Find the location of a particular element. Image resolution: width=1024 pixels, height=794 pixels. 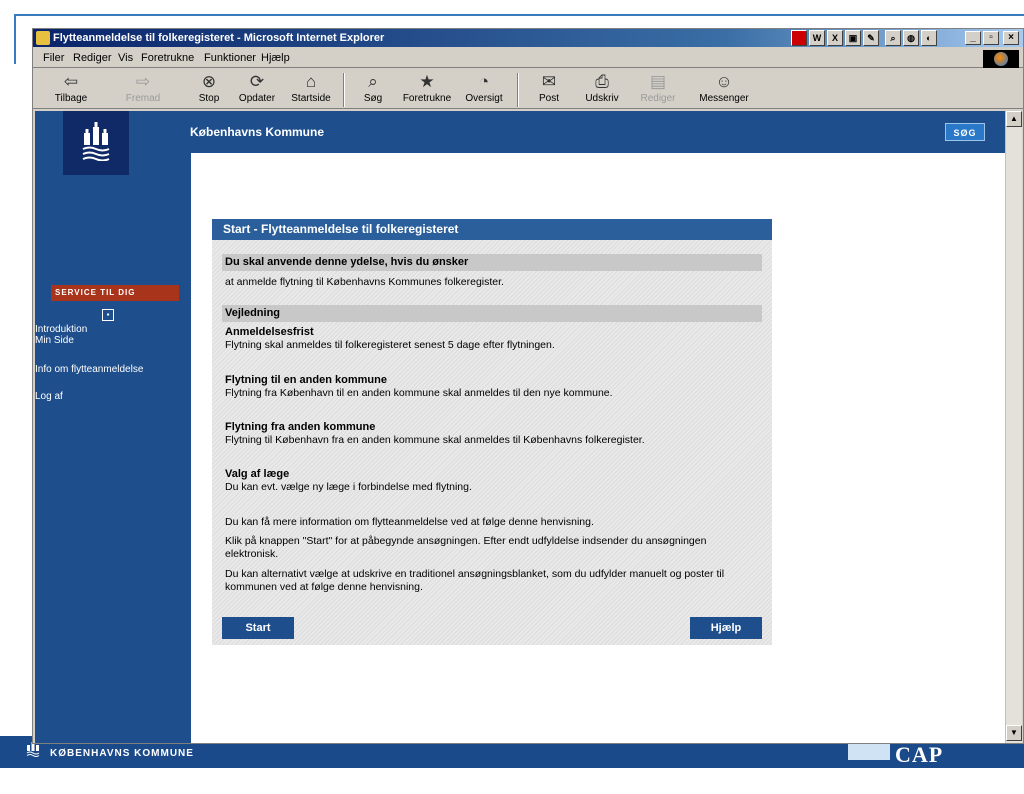

nav-moving-info: Info om flytteanmeldelse is located at coordinates (89, 369).